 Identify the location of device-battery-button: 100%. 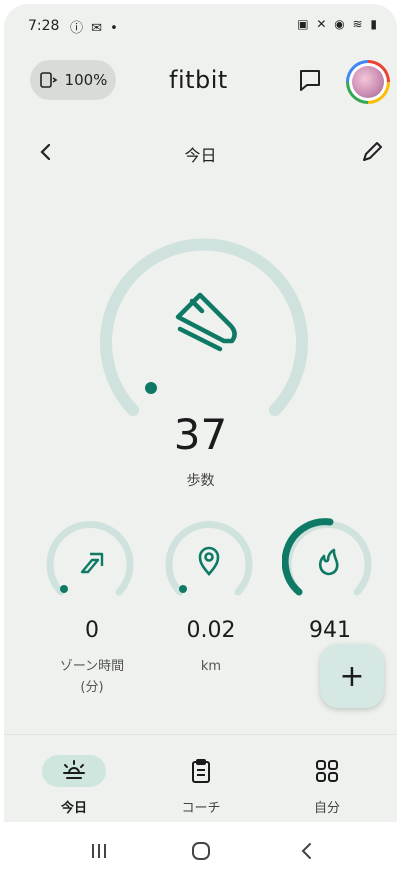
(73, 80).